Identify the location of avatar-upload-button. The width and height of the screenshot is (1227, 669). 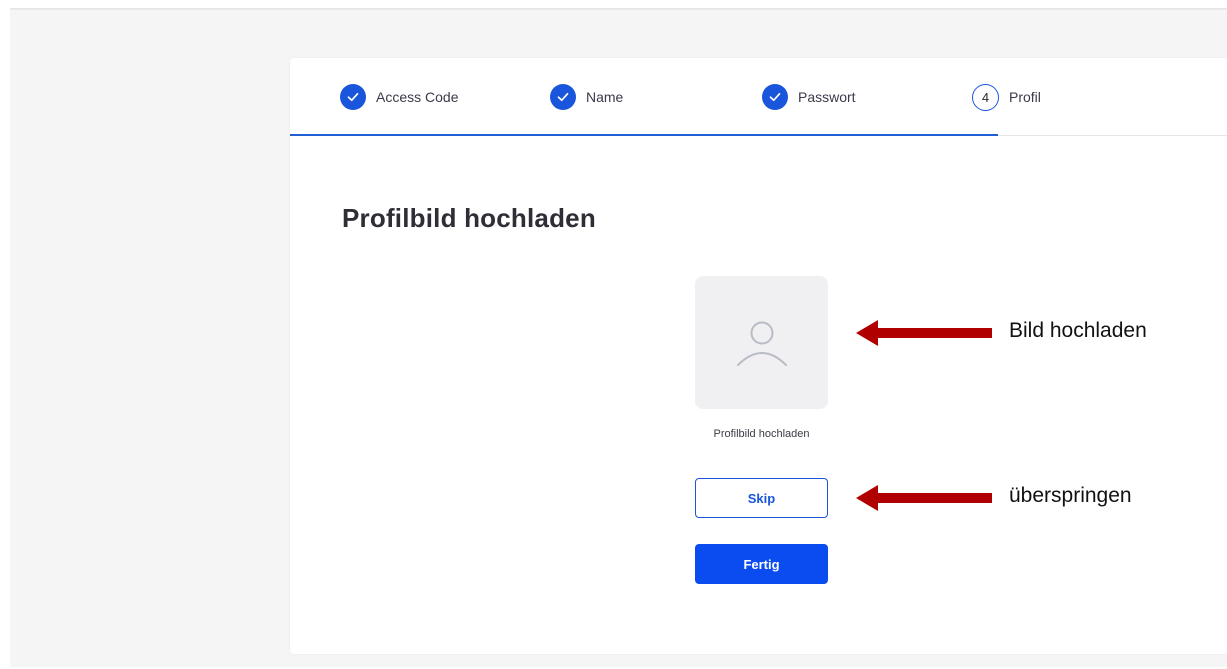
(761, 342).